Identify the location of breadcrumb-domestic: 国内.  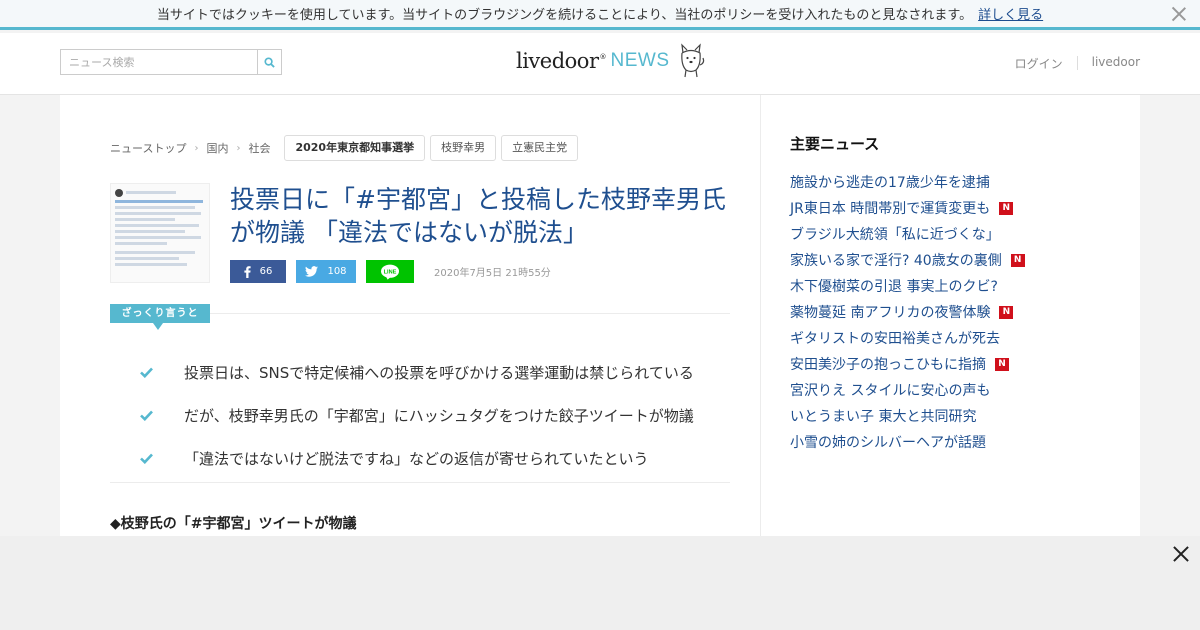
(217, 148).